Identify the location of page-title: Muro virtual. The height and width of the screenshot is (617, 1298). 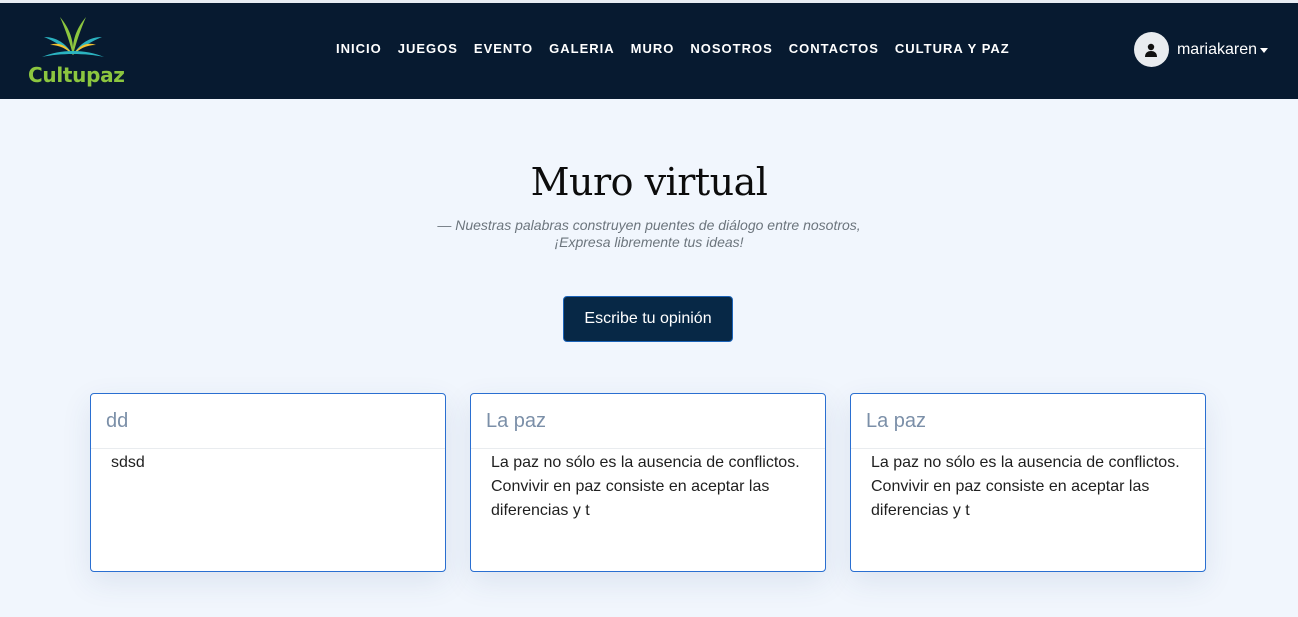
(649, 182).